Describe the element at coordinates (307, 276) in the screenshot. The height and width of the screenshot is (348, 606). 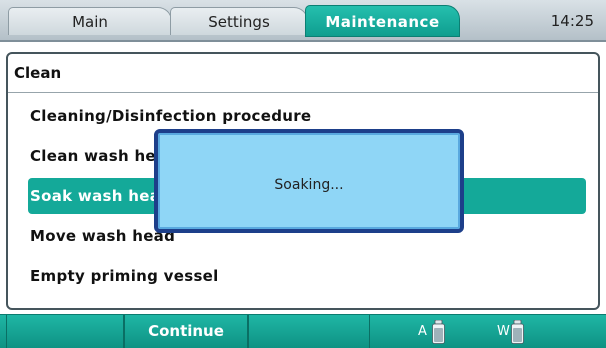
I see `menu-item-empty-priming-vessel: Empty priming vessel` at that location.